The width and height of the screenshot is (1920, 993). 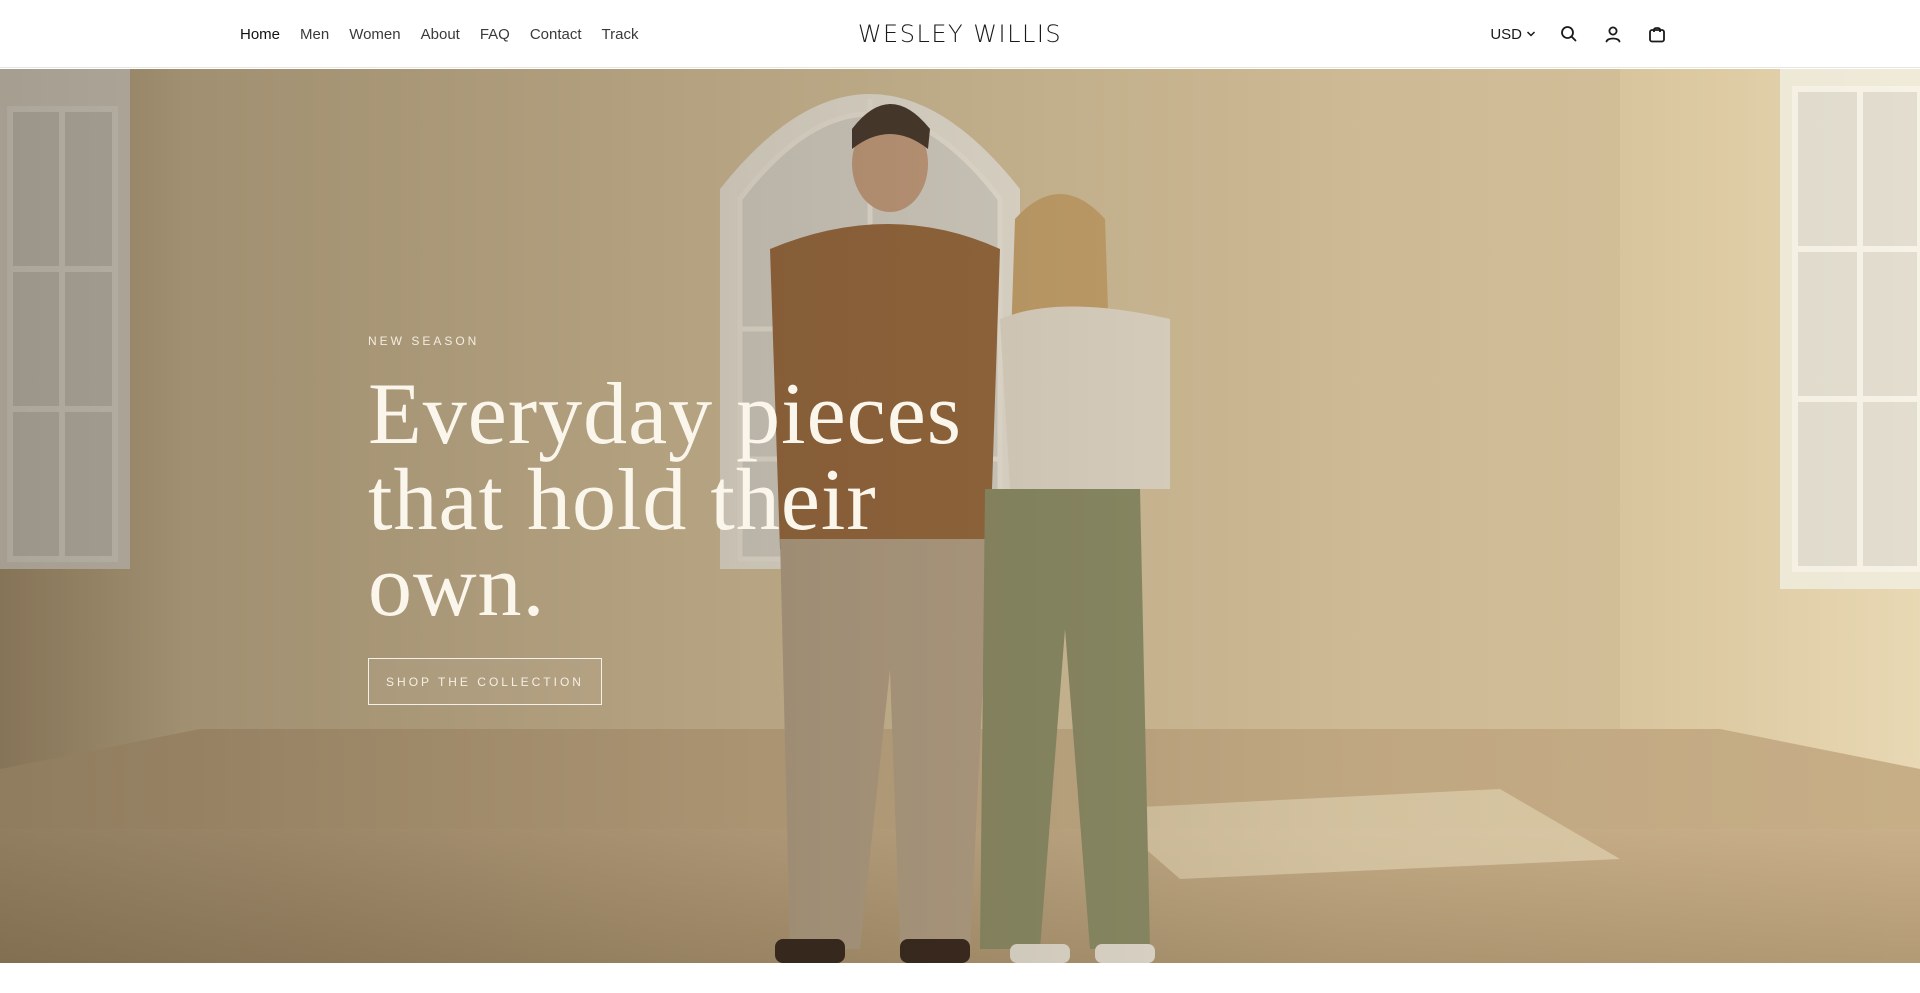 I want to click on nav-home: Home, so click(x=260, y=34).